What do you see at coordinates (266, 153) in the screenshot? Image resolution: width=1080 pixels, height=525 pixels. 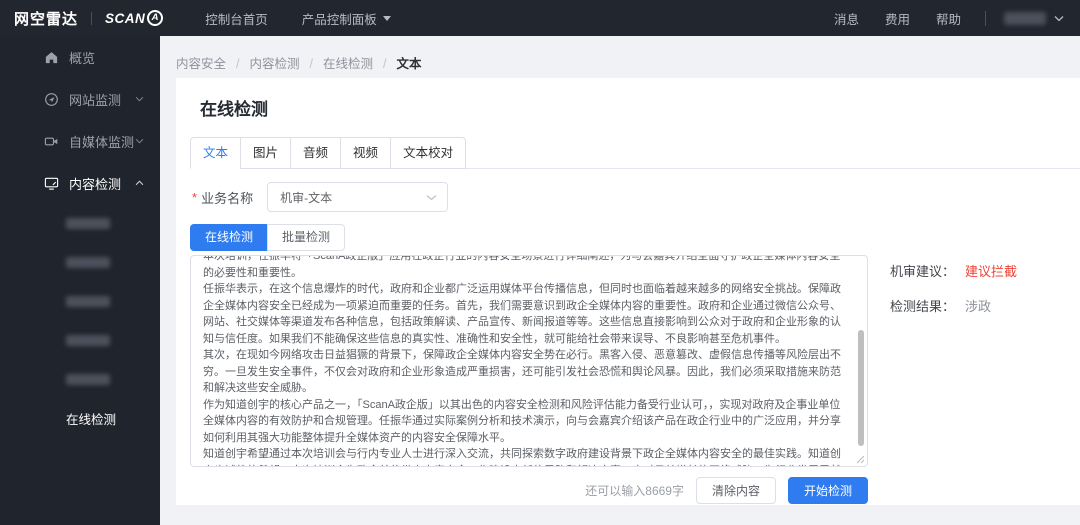 I see `tab-image: 图片` at bounding box center [266, 153].